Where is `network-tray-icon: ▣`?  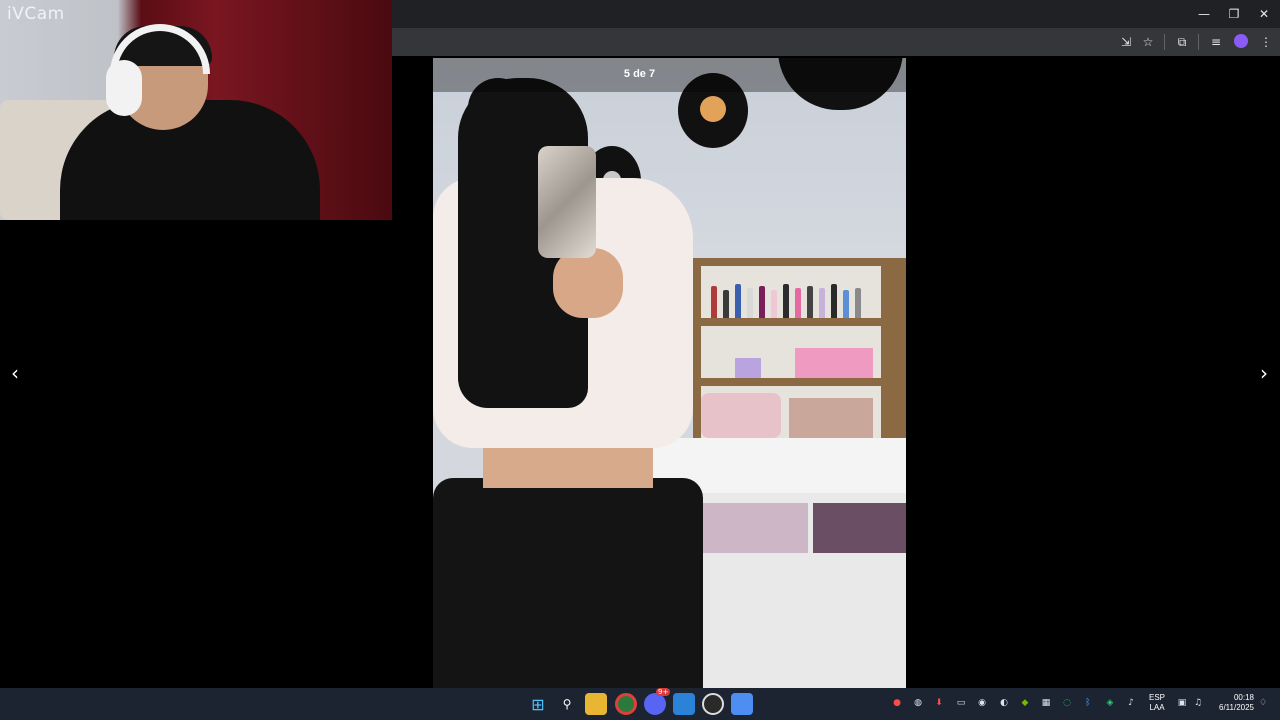 network-tray-icon: ▣ is located at coordinates (1182, 703).